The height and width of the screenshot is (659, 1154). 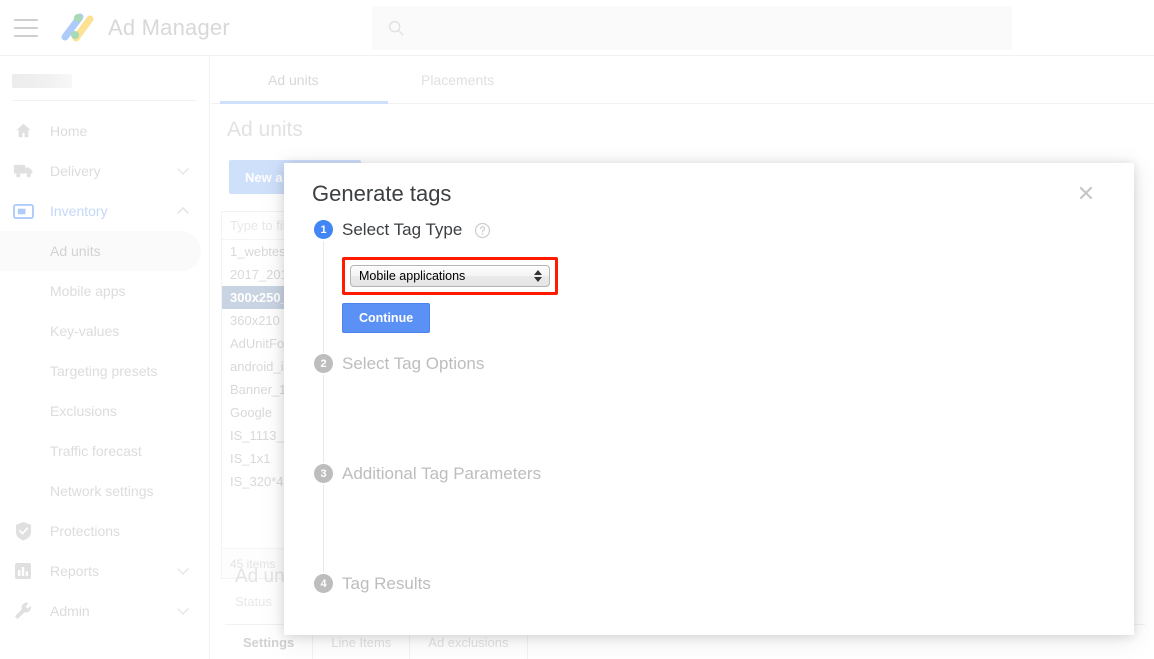 What do you see at coordinates (386, 318) in the screenshot?
I see `continue-button: Continue` at bounding box center [386, 318].